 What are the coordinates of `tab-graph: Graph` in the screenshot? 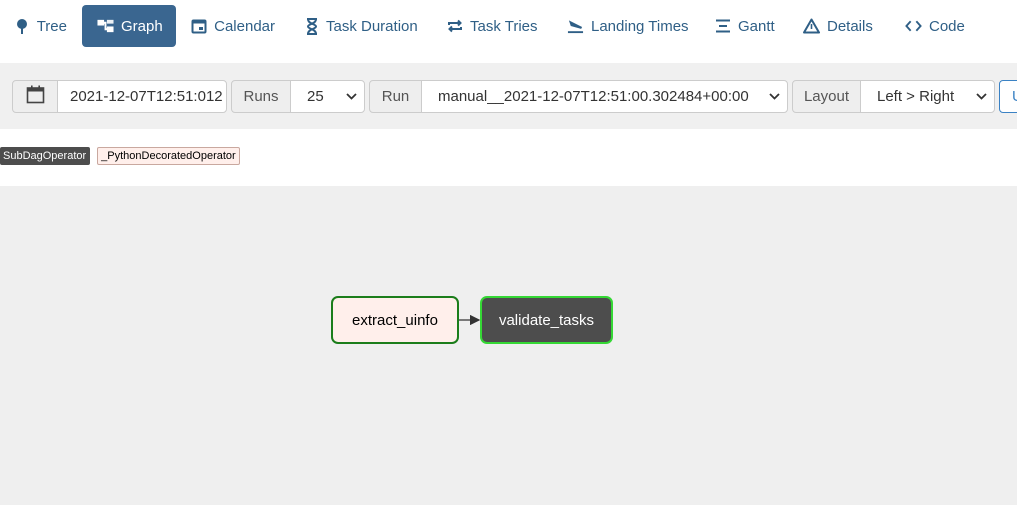 It's located at (129, 26).